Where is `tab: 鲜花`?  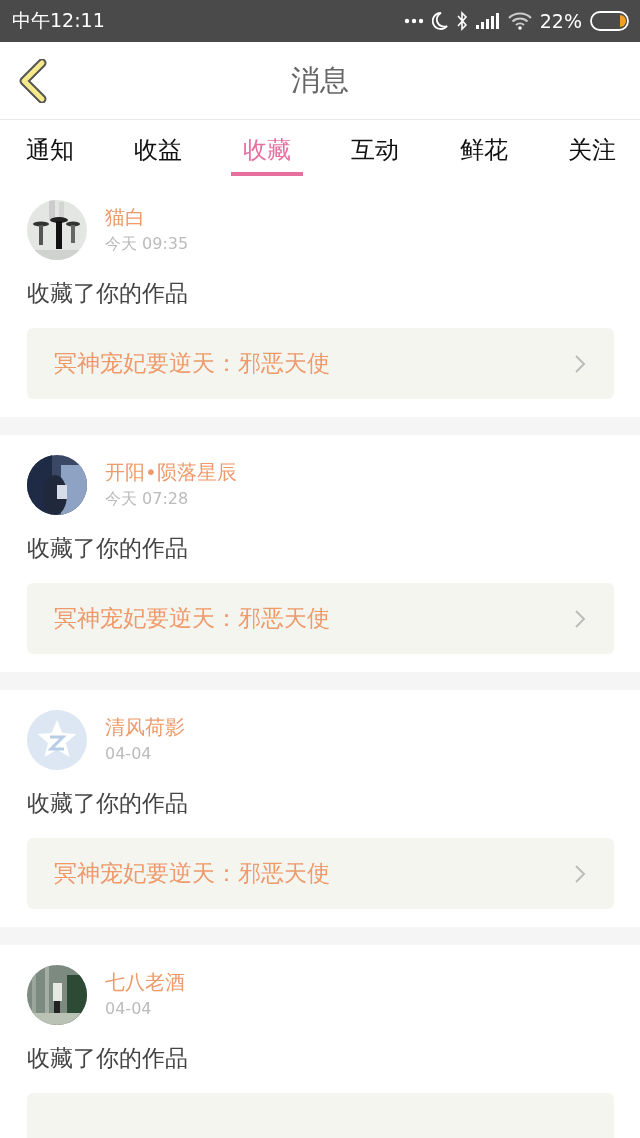 tab: 鲜花 is located at coordinates (483, 148).